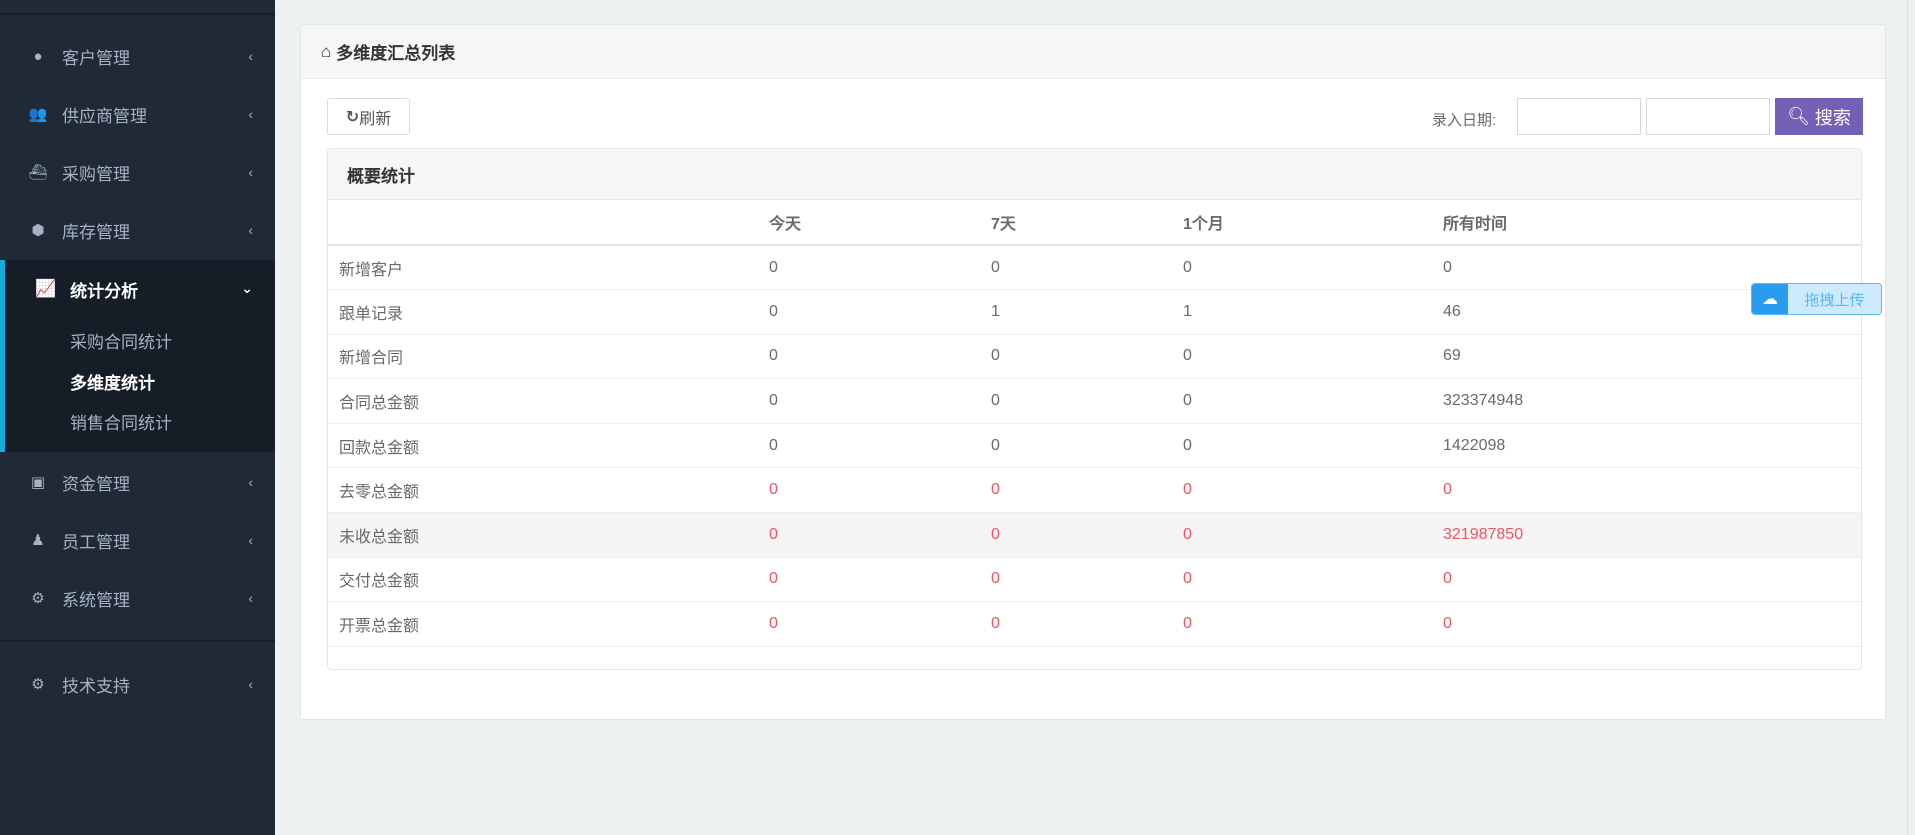  I want to click on table-row: 新增客户 0 0 0 0, so click(1094, 268).